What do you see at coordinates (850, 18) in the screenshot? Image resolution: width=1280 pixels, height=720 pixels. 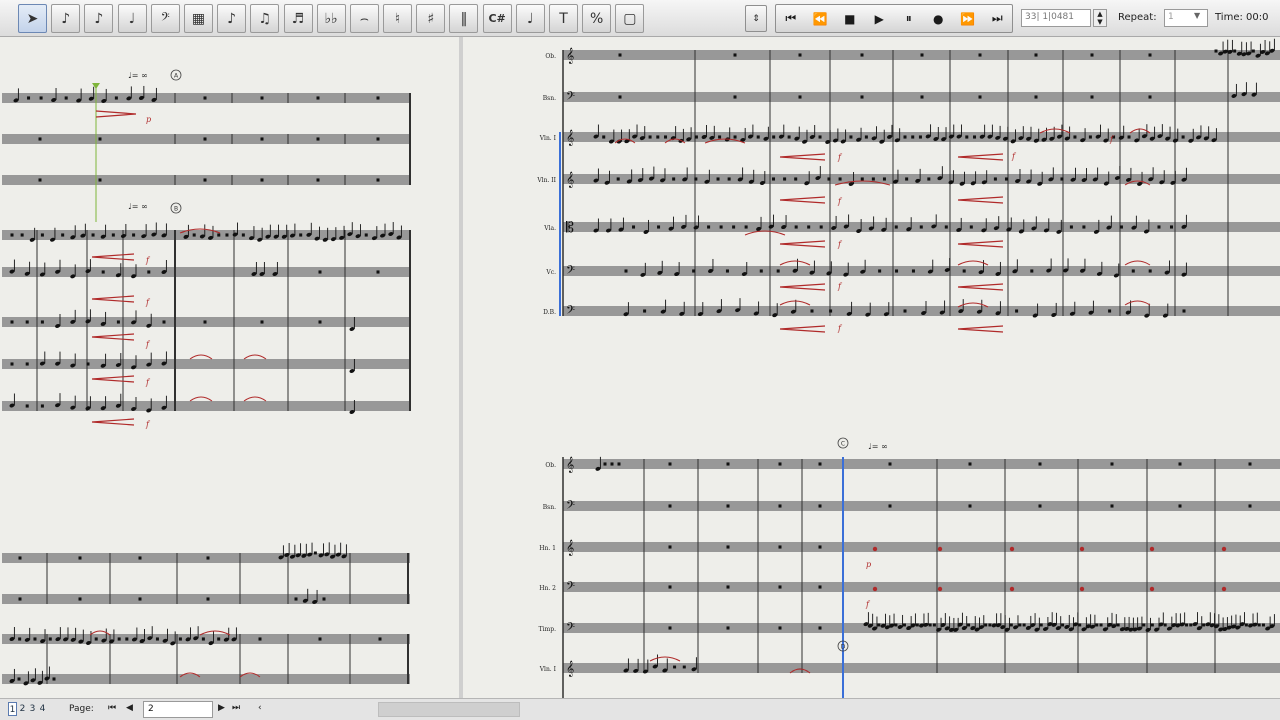 I see `stop-icon: ■` at bounding box center [850, 18].